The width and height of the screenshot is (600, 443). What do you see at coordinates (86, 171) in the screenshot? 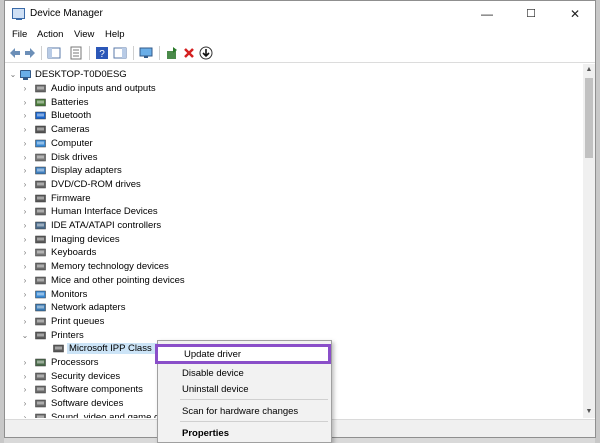
I see `tree-item-label: Display adapters` at bounding box center [86, 171].